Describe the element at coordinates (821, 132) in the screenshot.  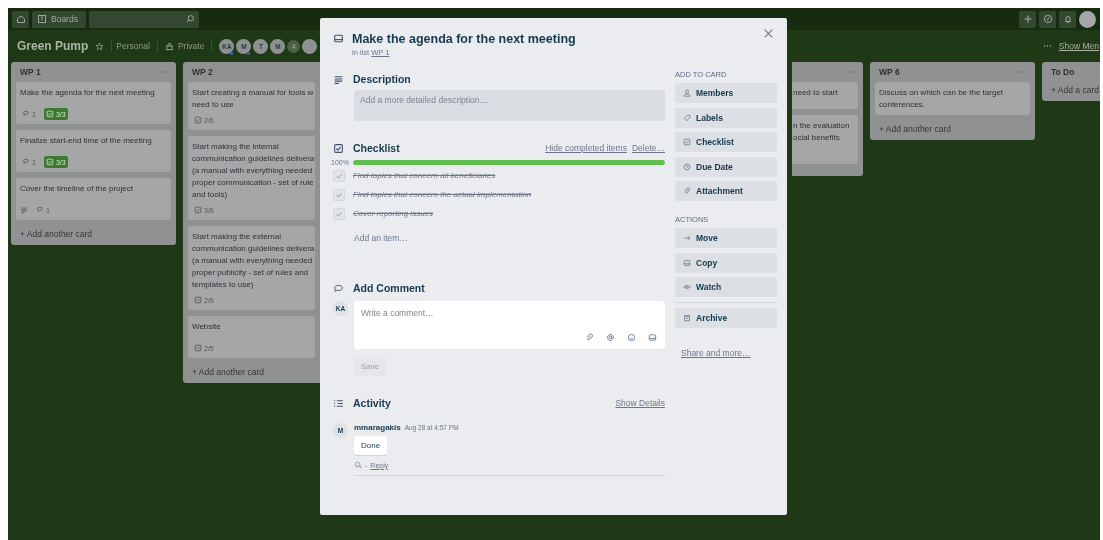
I see `card-title: n the evaluation ocial benefits` at that location.